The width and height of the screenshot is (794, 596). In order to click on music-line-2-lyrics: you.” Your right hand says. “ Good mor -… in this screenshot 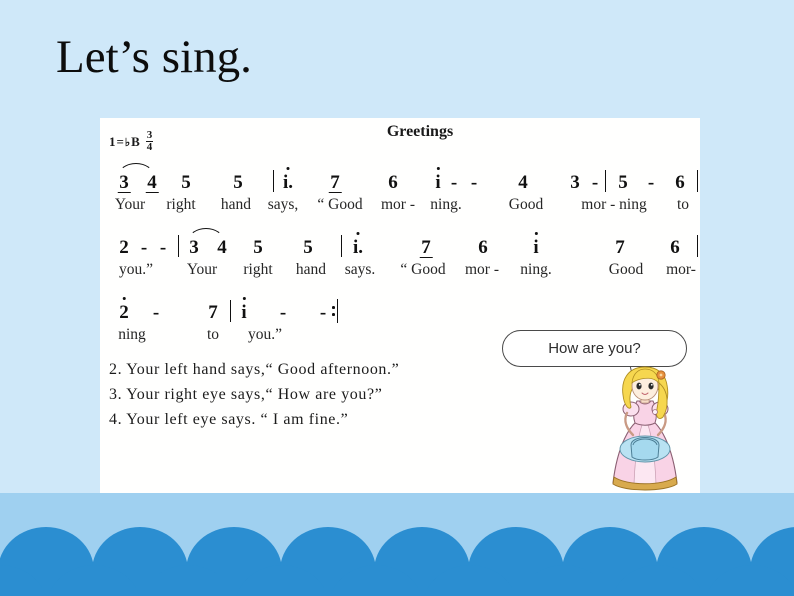, I will do `click(403, 272)`.